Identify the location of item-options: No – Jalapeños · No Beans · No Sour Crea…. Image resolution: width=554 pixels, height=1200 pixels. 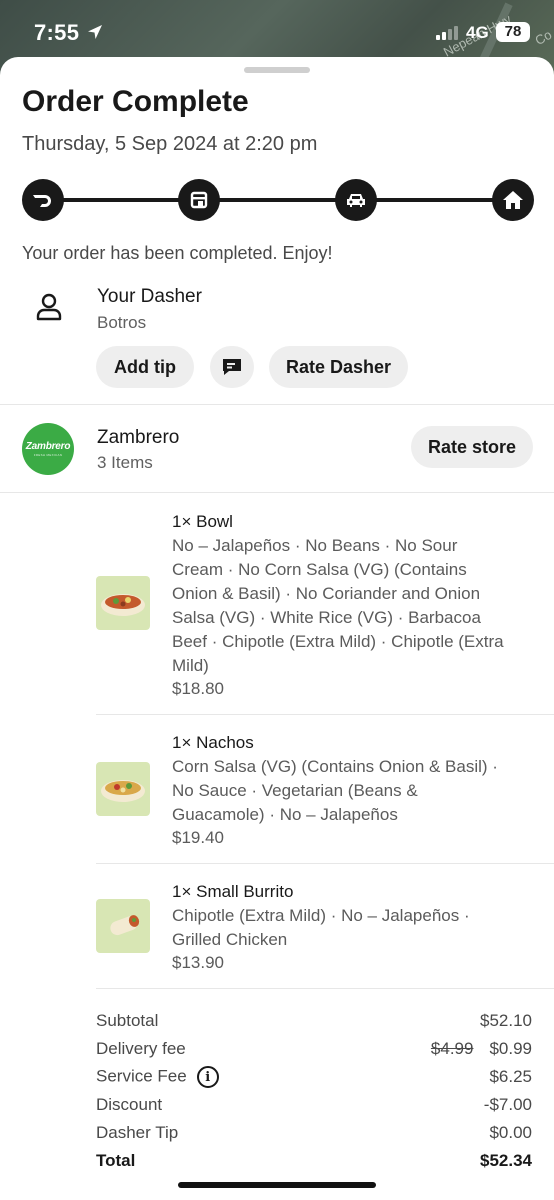
(338, 605).